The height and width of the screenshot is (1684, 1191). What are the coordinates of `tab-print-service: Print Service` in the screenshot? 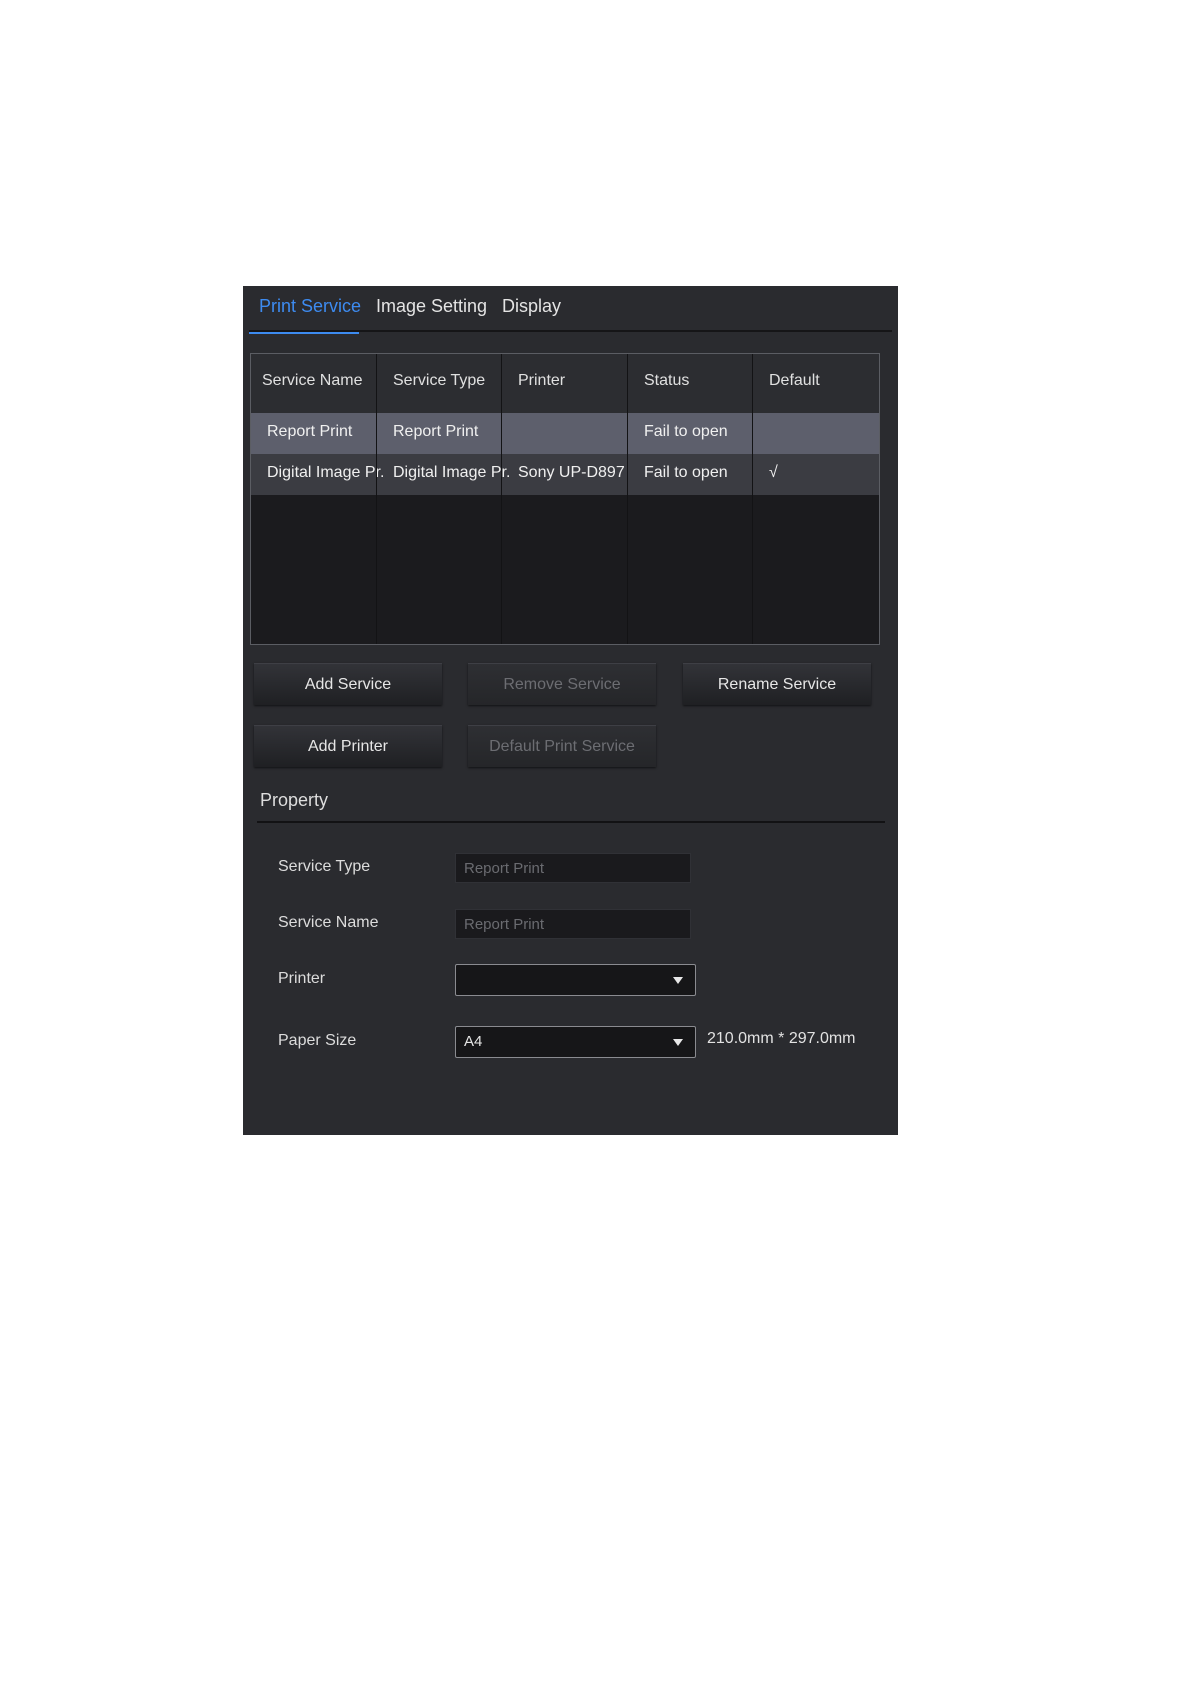 It's located at (305, 315).